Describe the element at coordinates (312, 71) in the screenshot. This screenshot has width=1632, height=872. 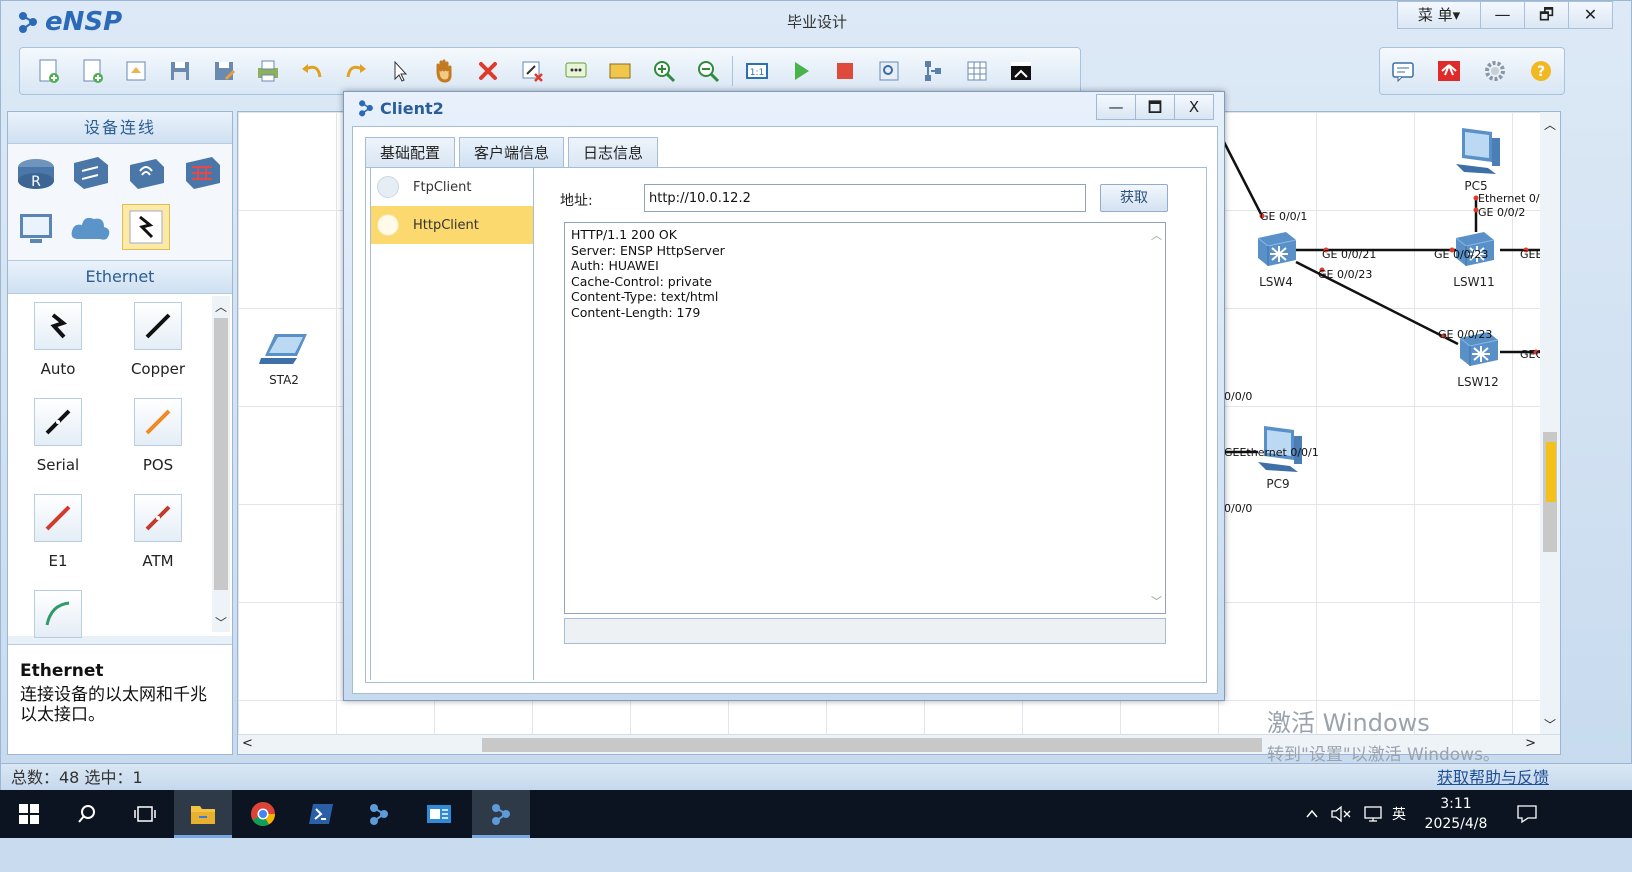
I see `undo-icon` at that location.